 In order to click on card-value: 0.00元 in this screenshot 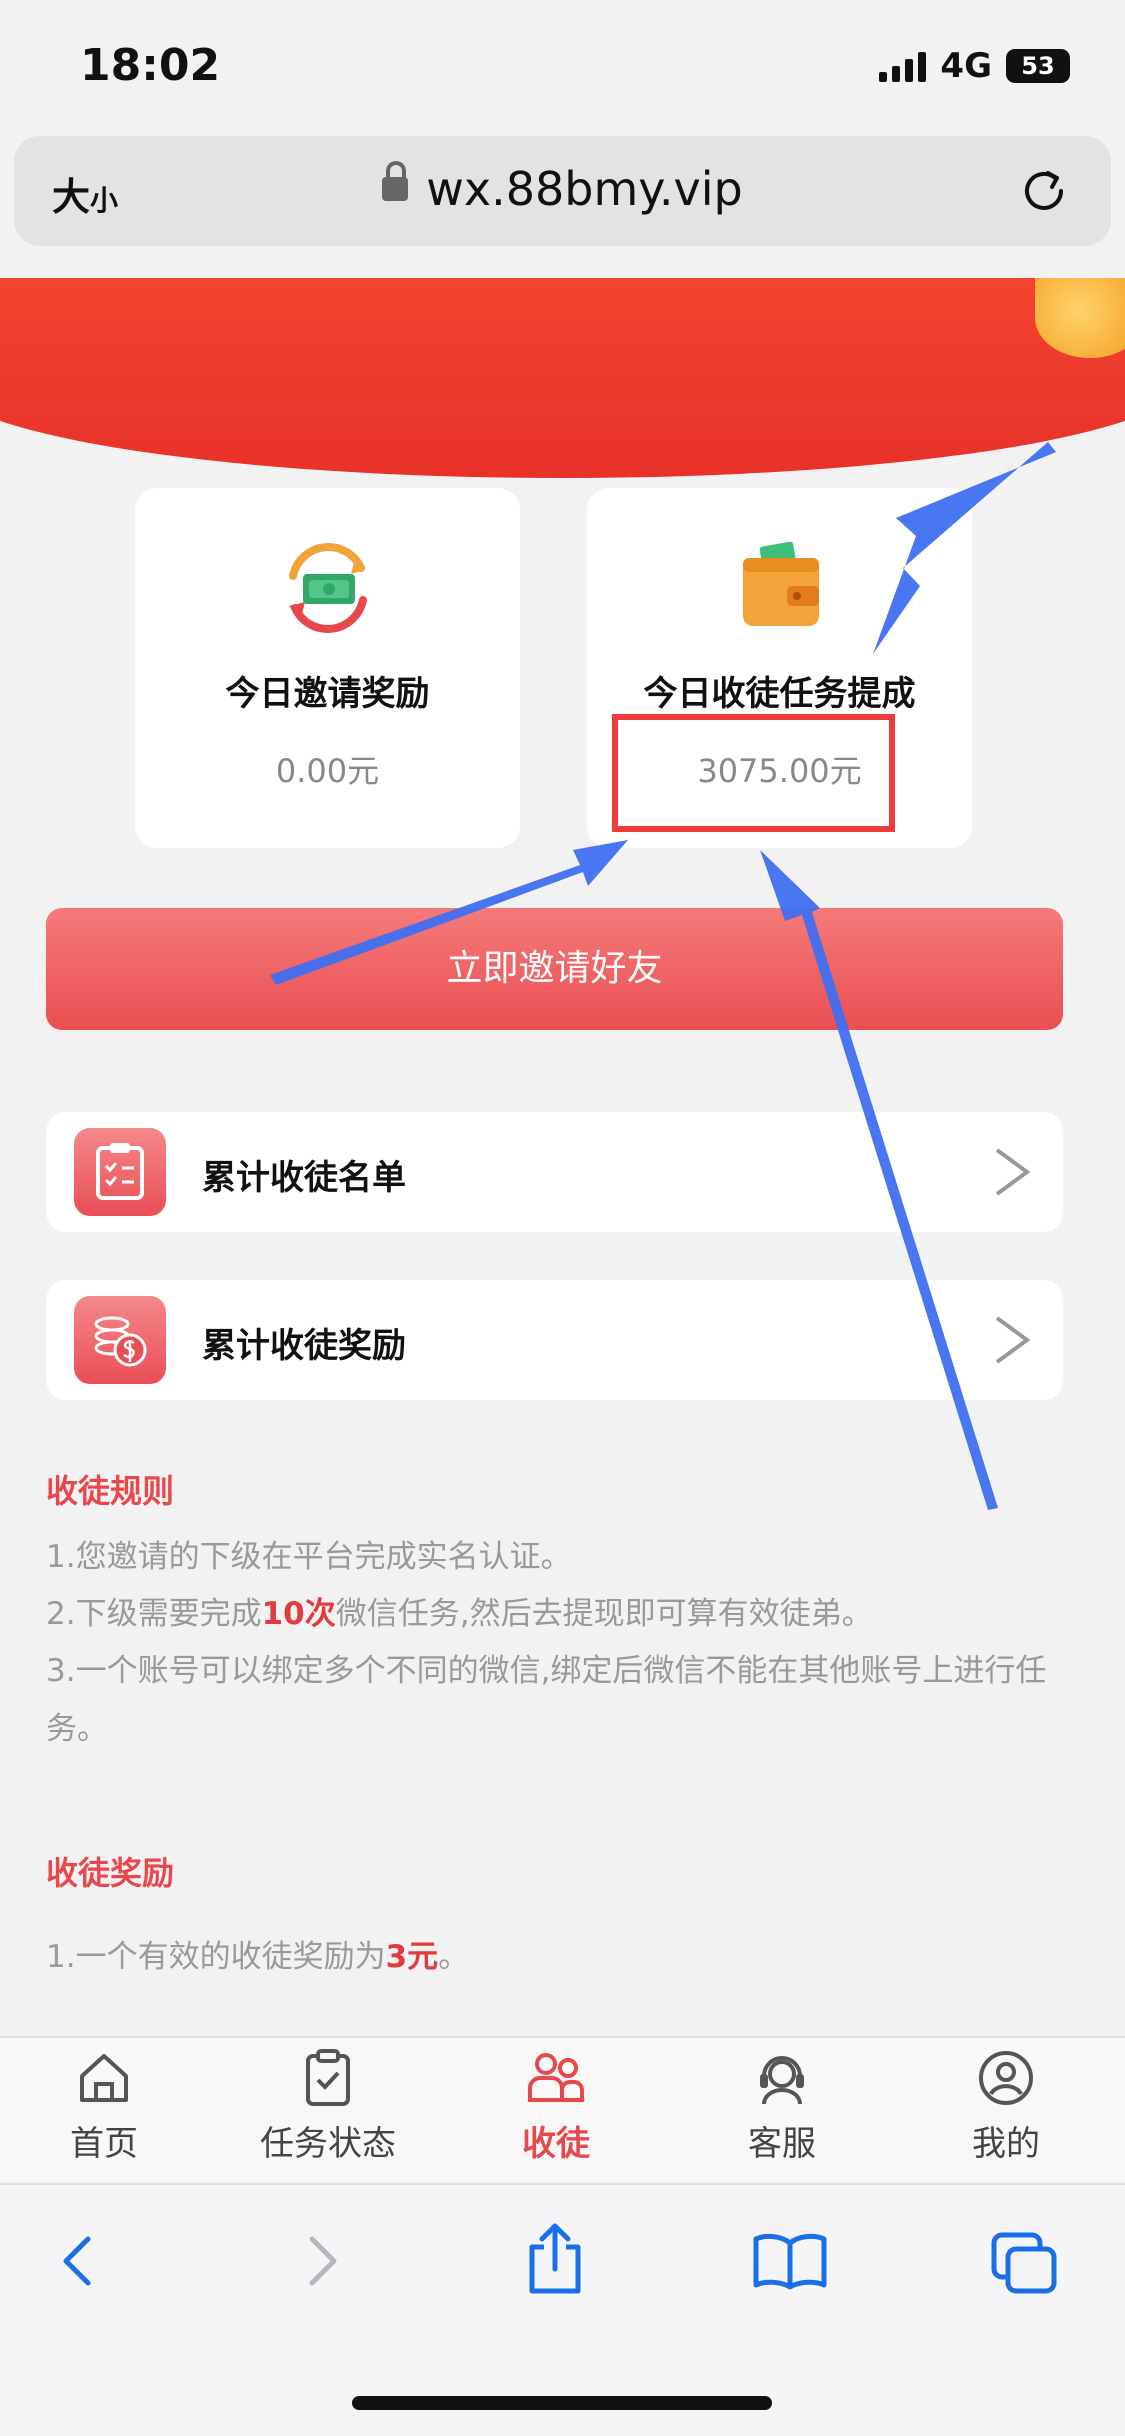, I will do `click(327, 771)`.